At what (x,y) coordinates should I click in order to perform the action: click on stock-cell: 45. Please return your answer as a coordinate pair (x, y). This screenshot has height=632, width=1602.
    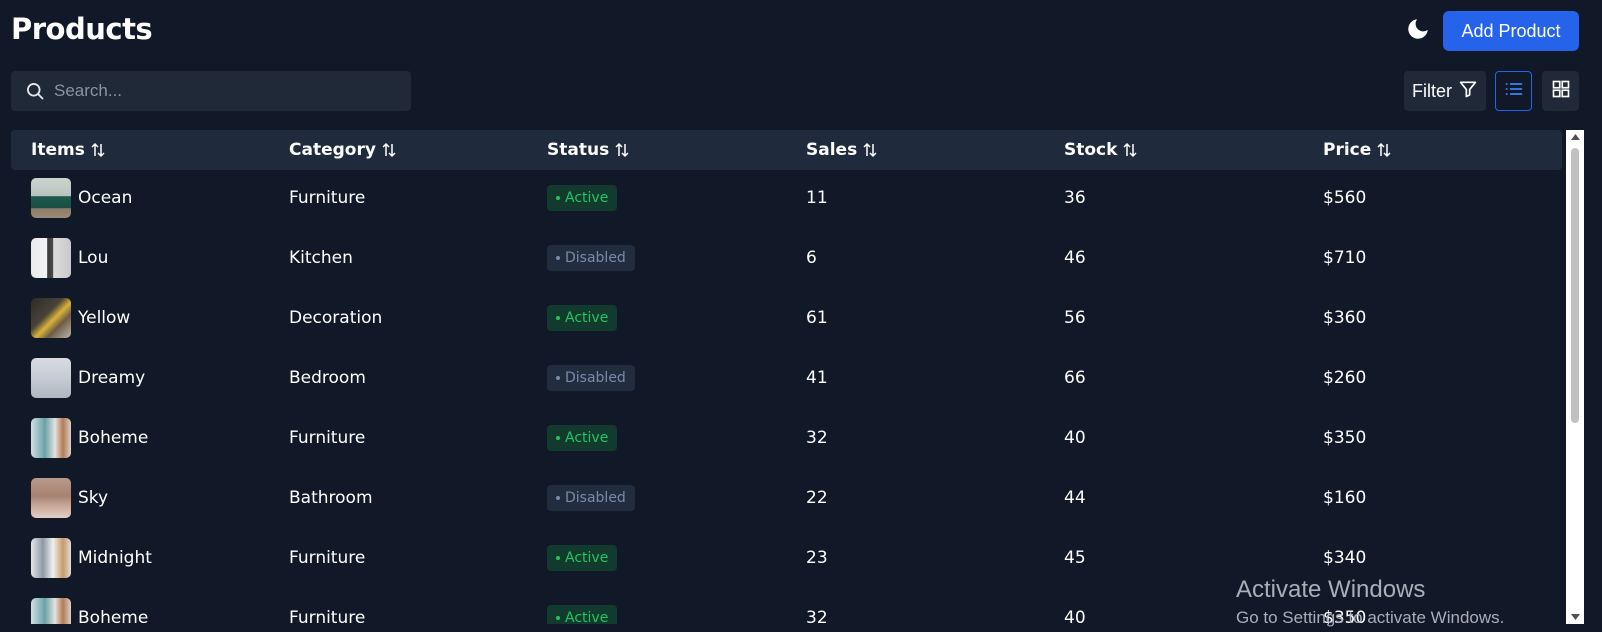
    Looking at the image, I should click on (1075, 558).